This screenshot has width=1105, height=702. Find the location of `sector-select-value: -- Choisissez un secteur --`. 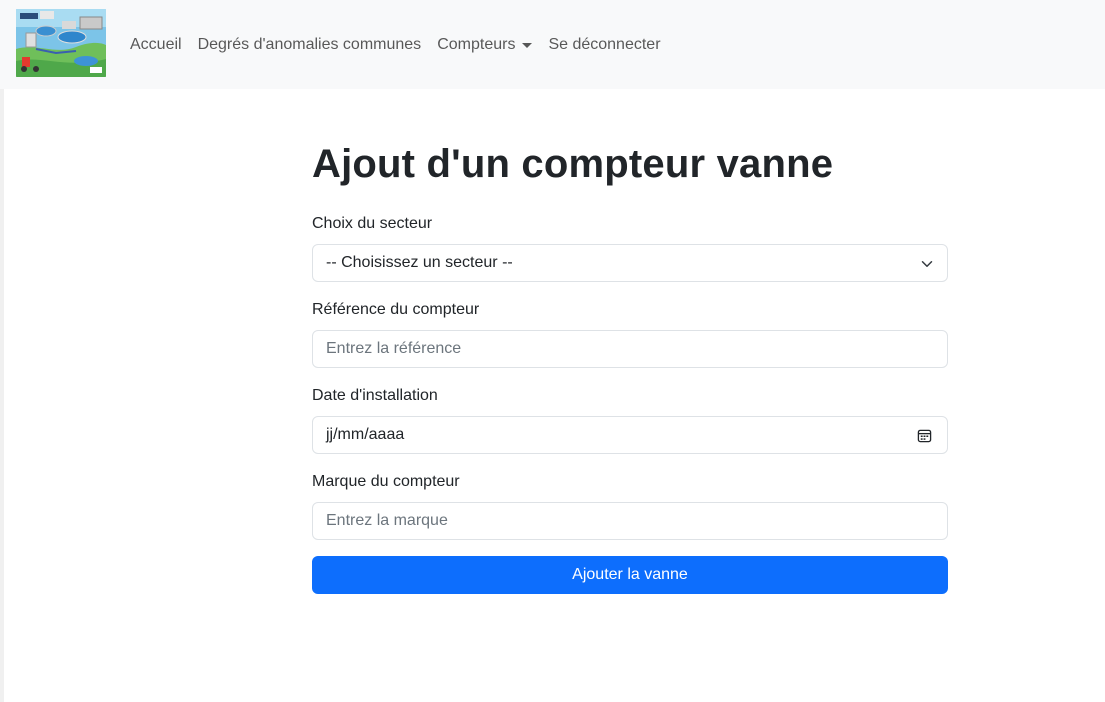

sector-select-value: -- Choisissez un secteur -- is located at coordinates (419, 262).